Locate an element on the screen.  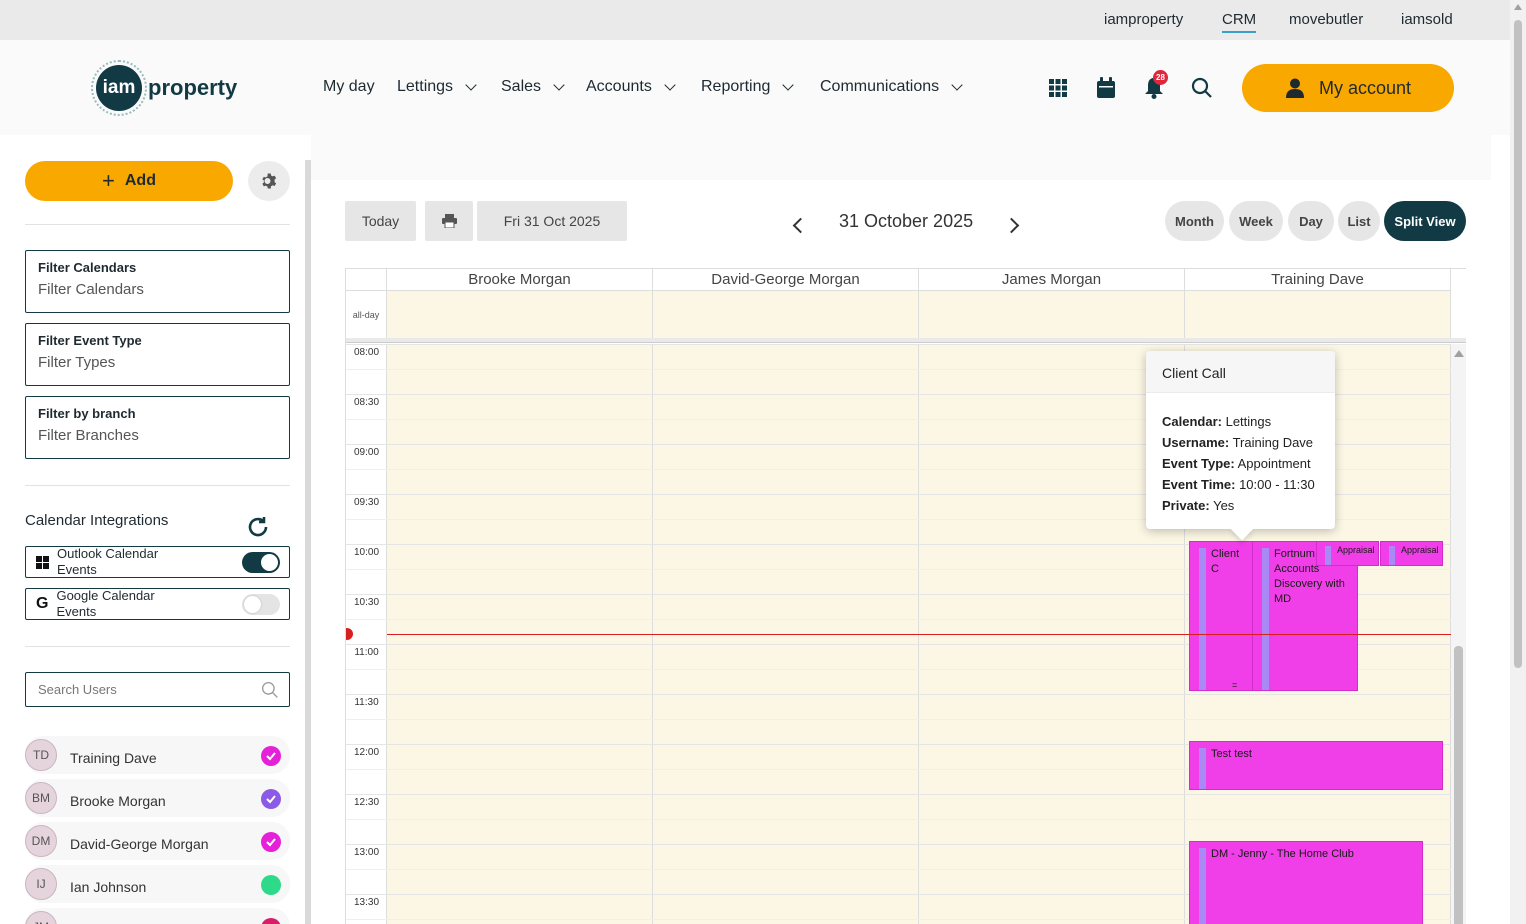
nav-reporting: Reporting is located at coordinates (748, 87).